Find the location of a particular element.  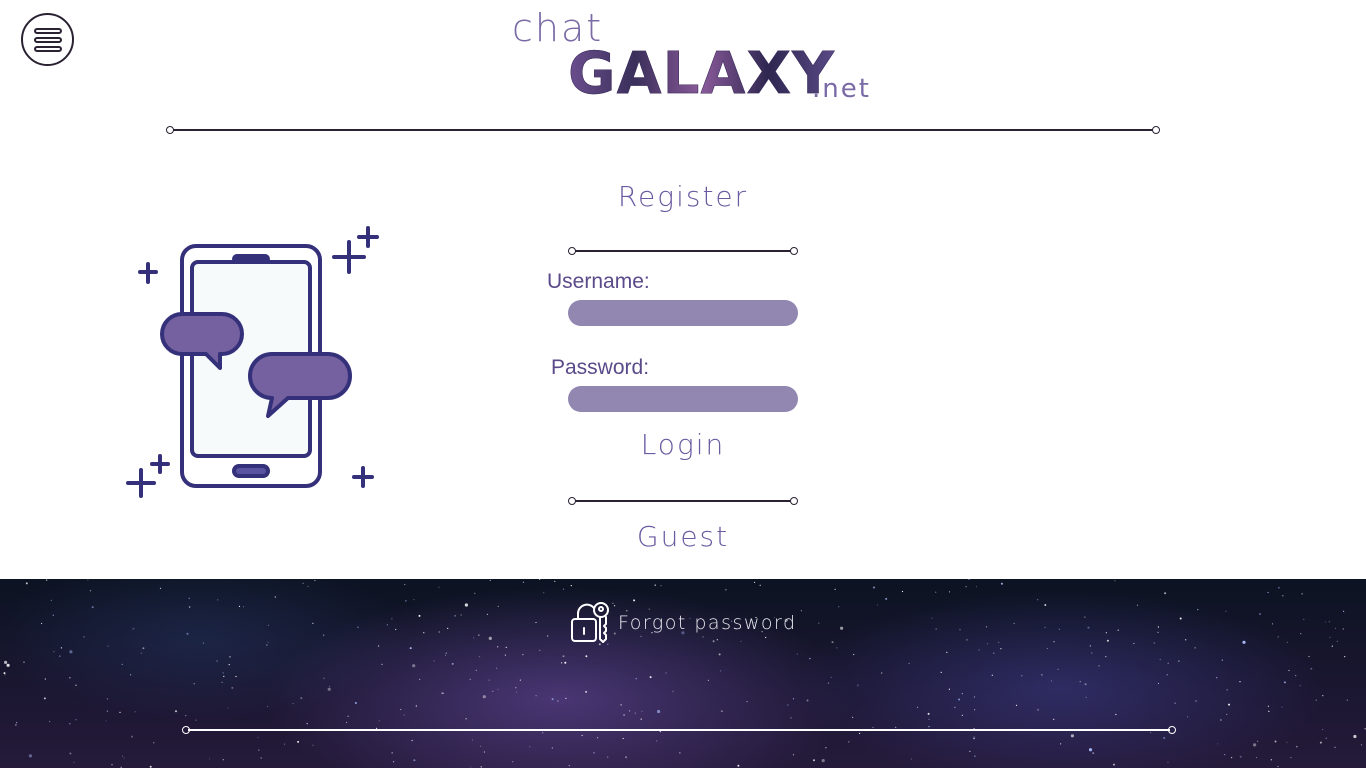

password-input is located at coordinates (683, 399).